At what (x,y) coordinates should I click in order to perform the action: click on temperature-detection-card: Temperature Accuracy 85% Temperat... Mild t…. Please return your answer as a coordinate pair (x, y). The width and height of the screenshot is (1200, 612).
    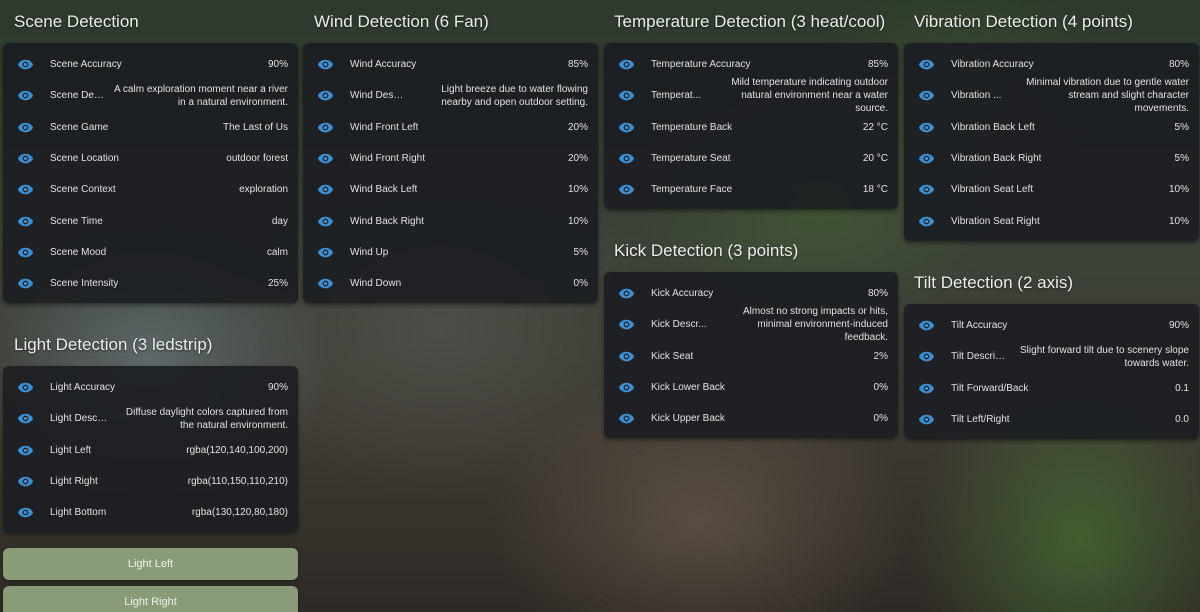
    Looking at the image, I should click on (751, 126).